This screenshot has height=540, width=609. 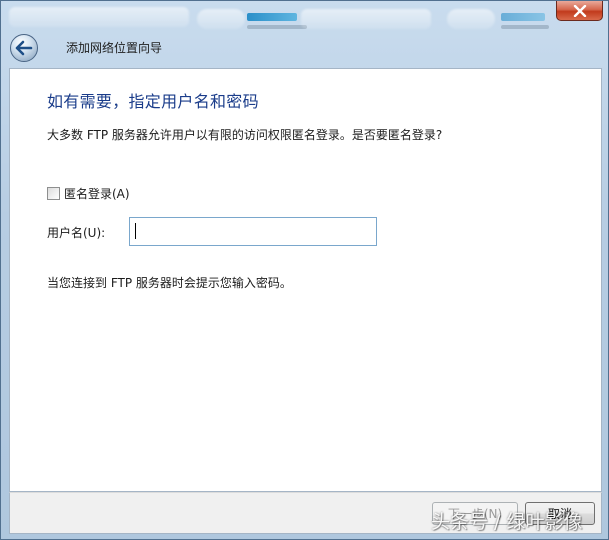 I want to click on anonymous-login-checkbox, so click(x=53, y=193).